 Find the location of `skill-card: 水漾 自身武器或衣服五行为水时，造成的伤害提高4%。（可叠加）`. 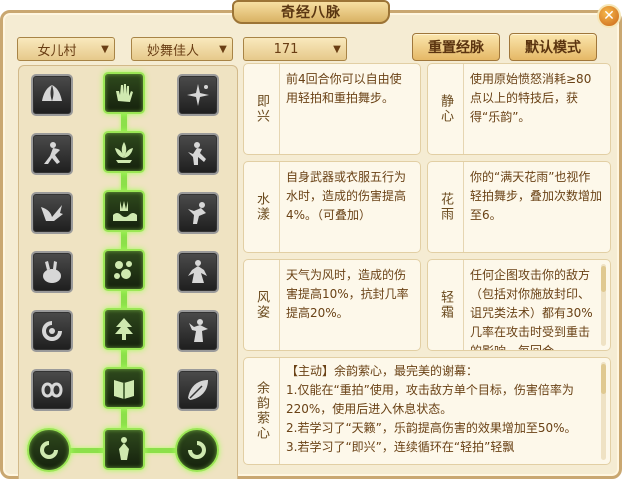

skill-card: 水漾 自身武器或衣服五行为水时，造成的伤害提高4%。（可叠加） is located at coordinates (332, 207).